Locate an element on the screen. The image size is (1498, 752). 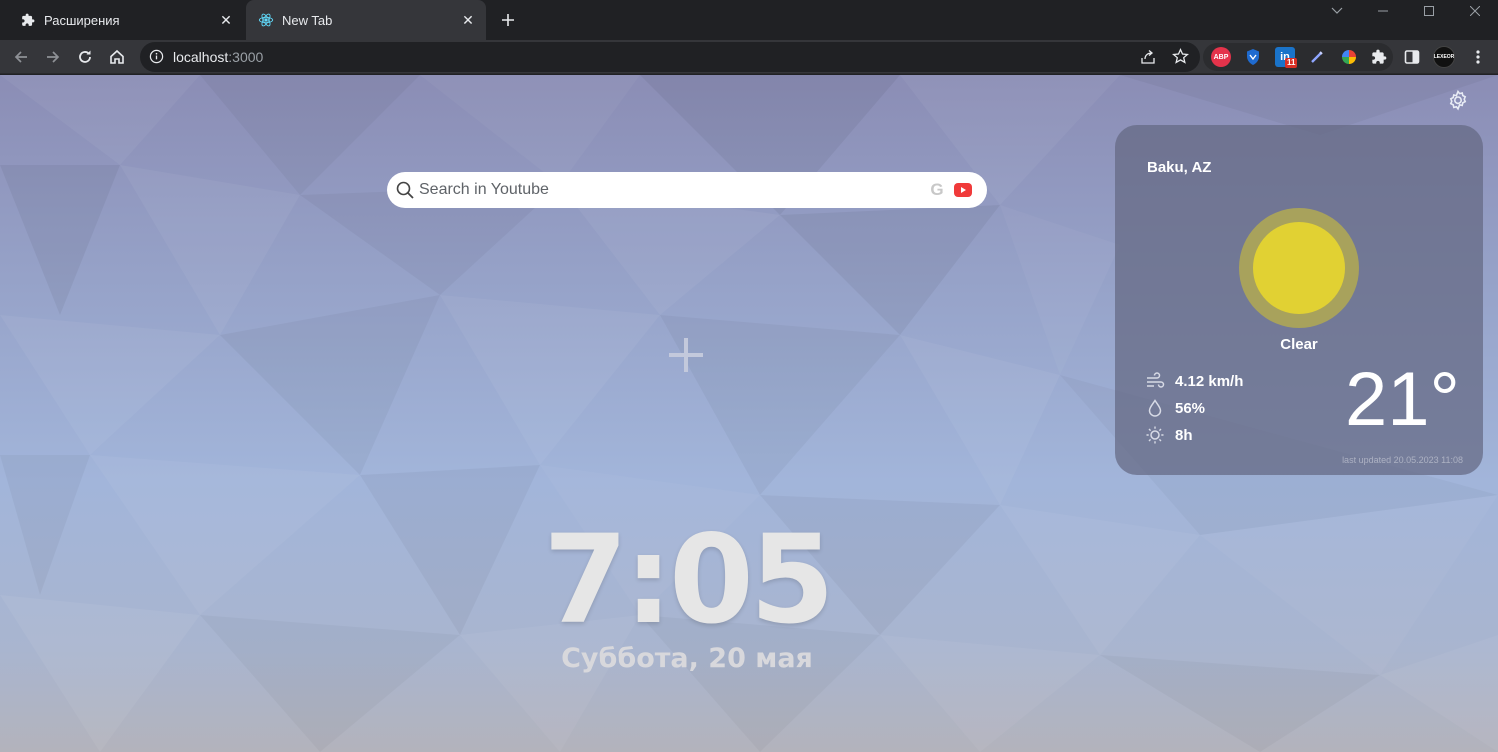
search-bar: G is located at coordinates (687, 190).